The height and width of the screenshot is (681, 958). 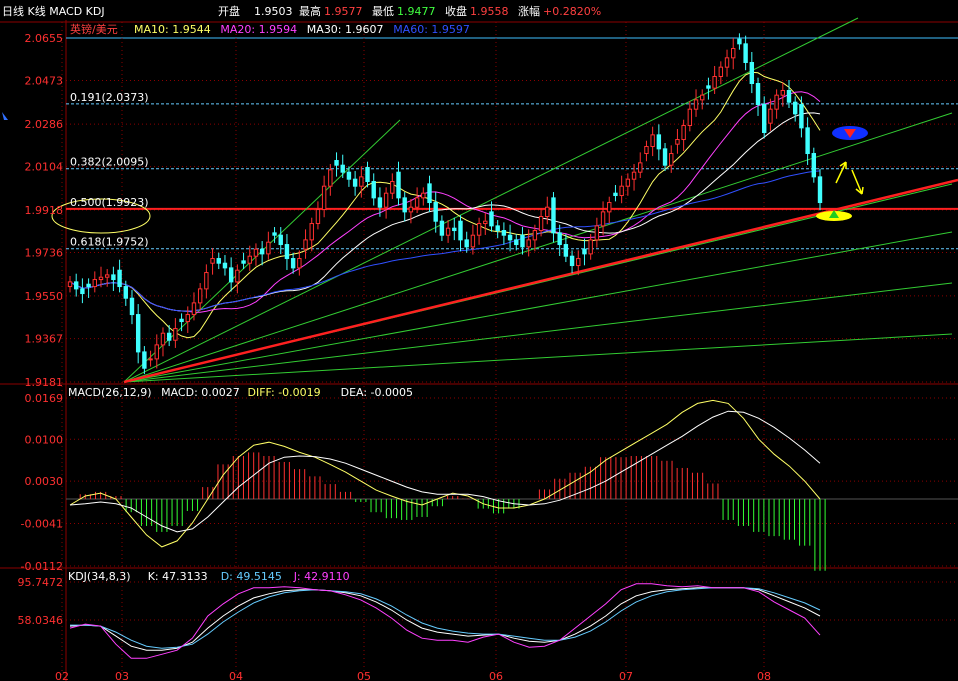 I want to click on stat-value: 1.9503, so click(x=273, y=11).